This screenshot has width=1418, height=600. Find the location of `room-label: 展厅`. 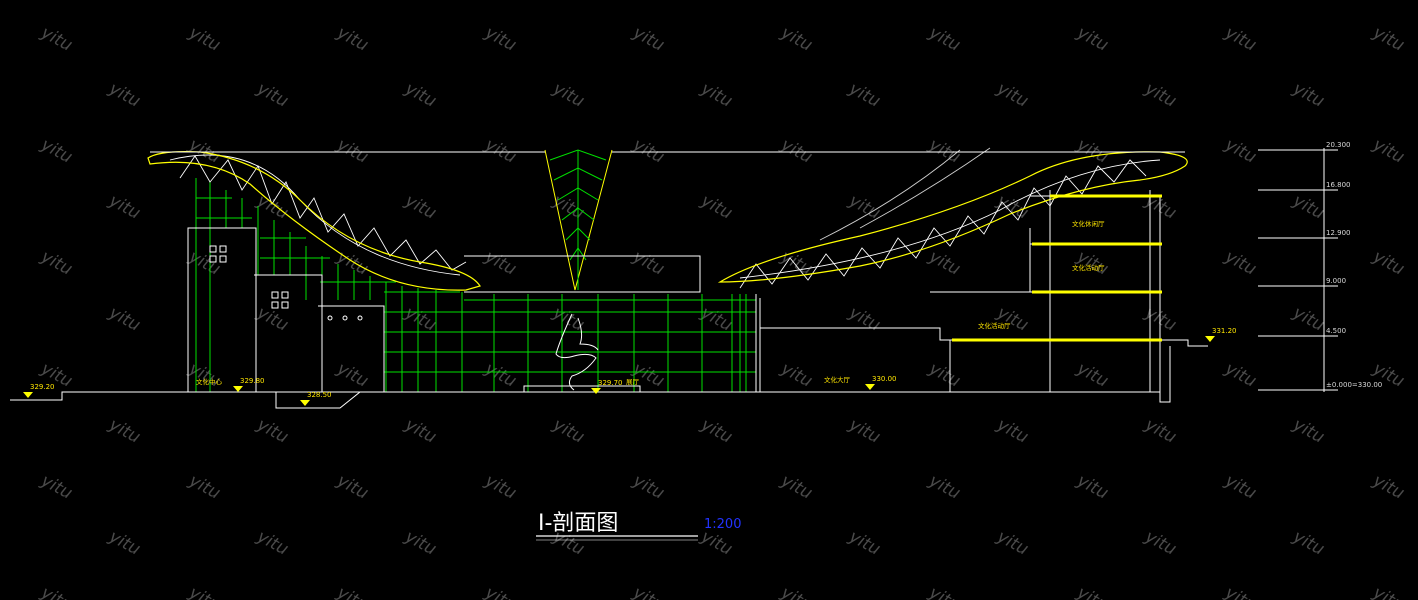

room-label: 展厅 is located at coordinates (633, 382).